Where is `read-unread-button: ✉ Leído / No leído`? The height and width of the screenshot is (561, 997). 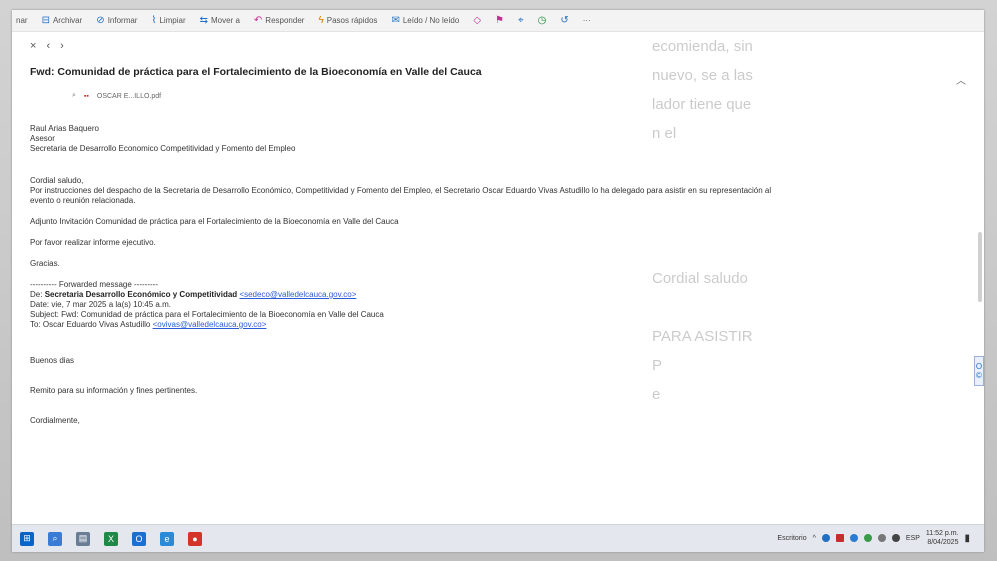
read-unread-button: ✉ Leído / No leído is located at coordinates (425, 20).